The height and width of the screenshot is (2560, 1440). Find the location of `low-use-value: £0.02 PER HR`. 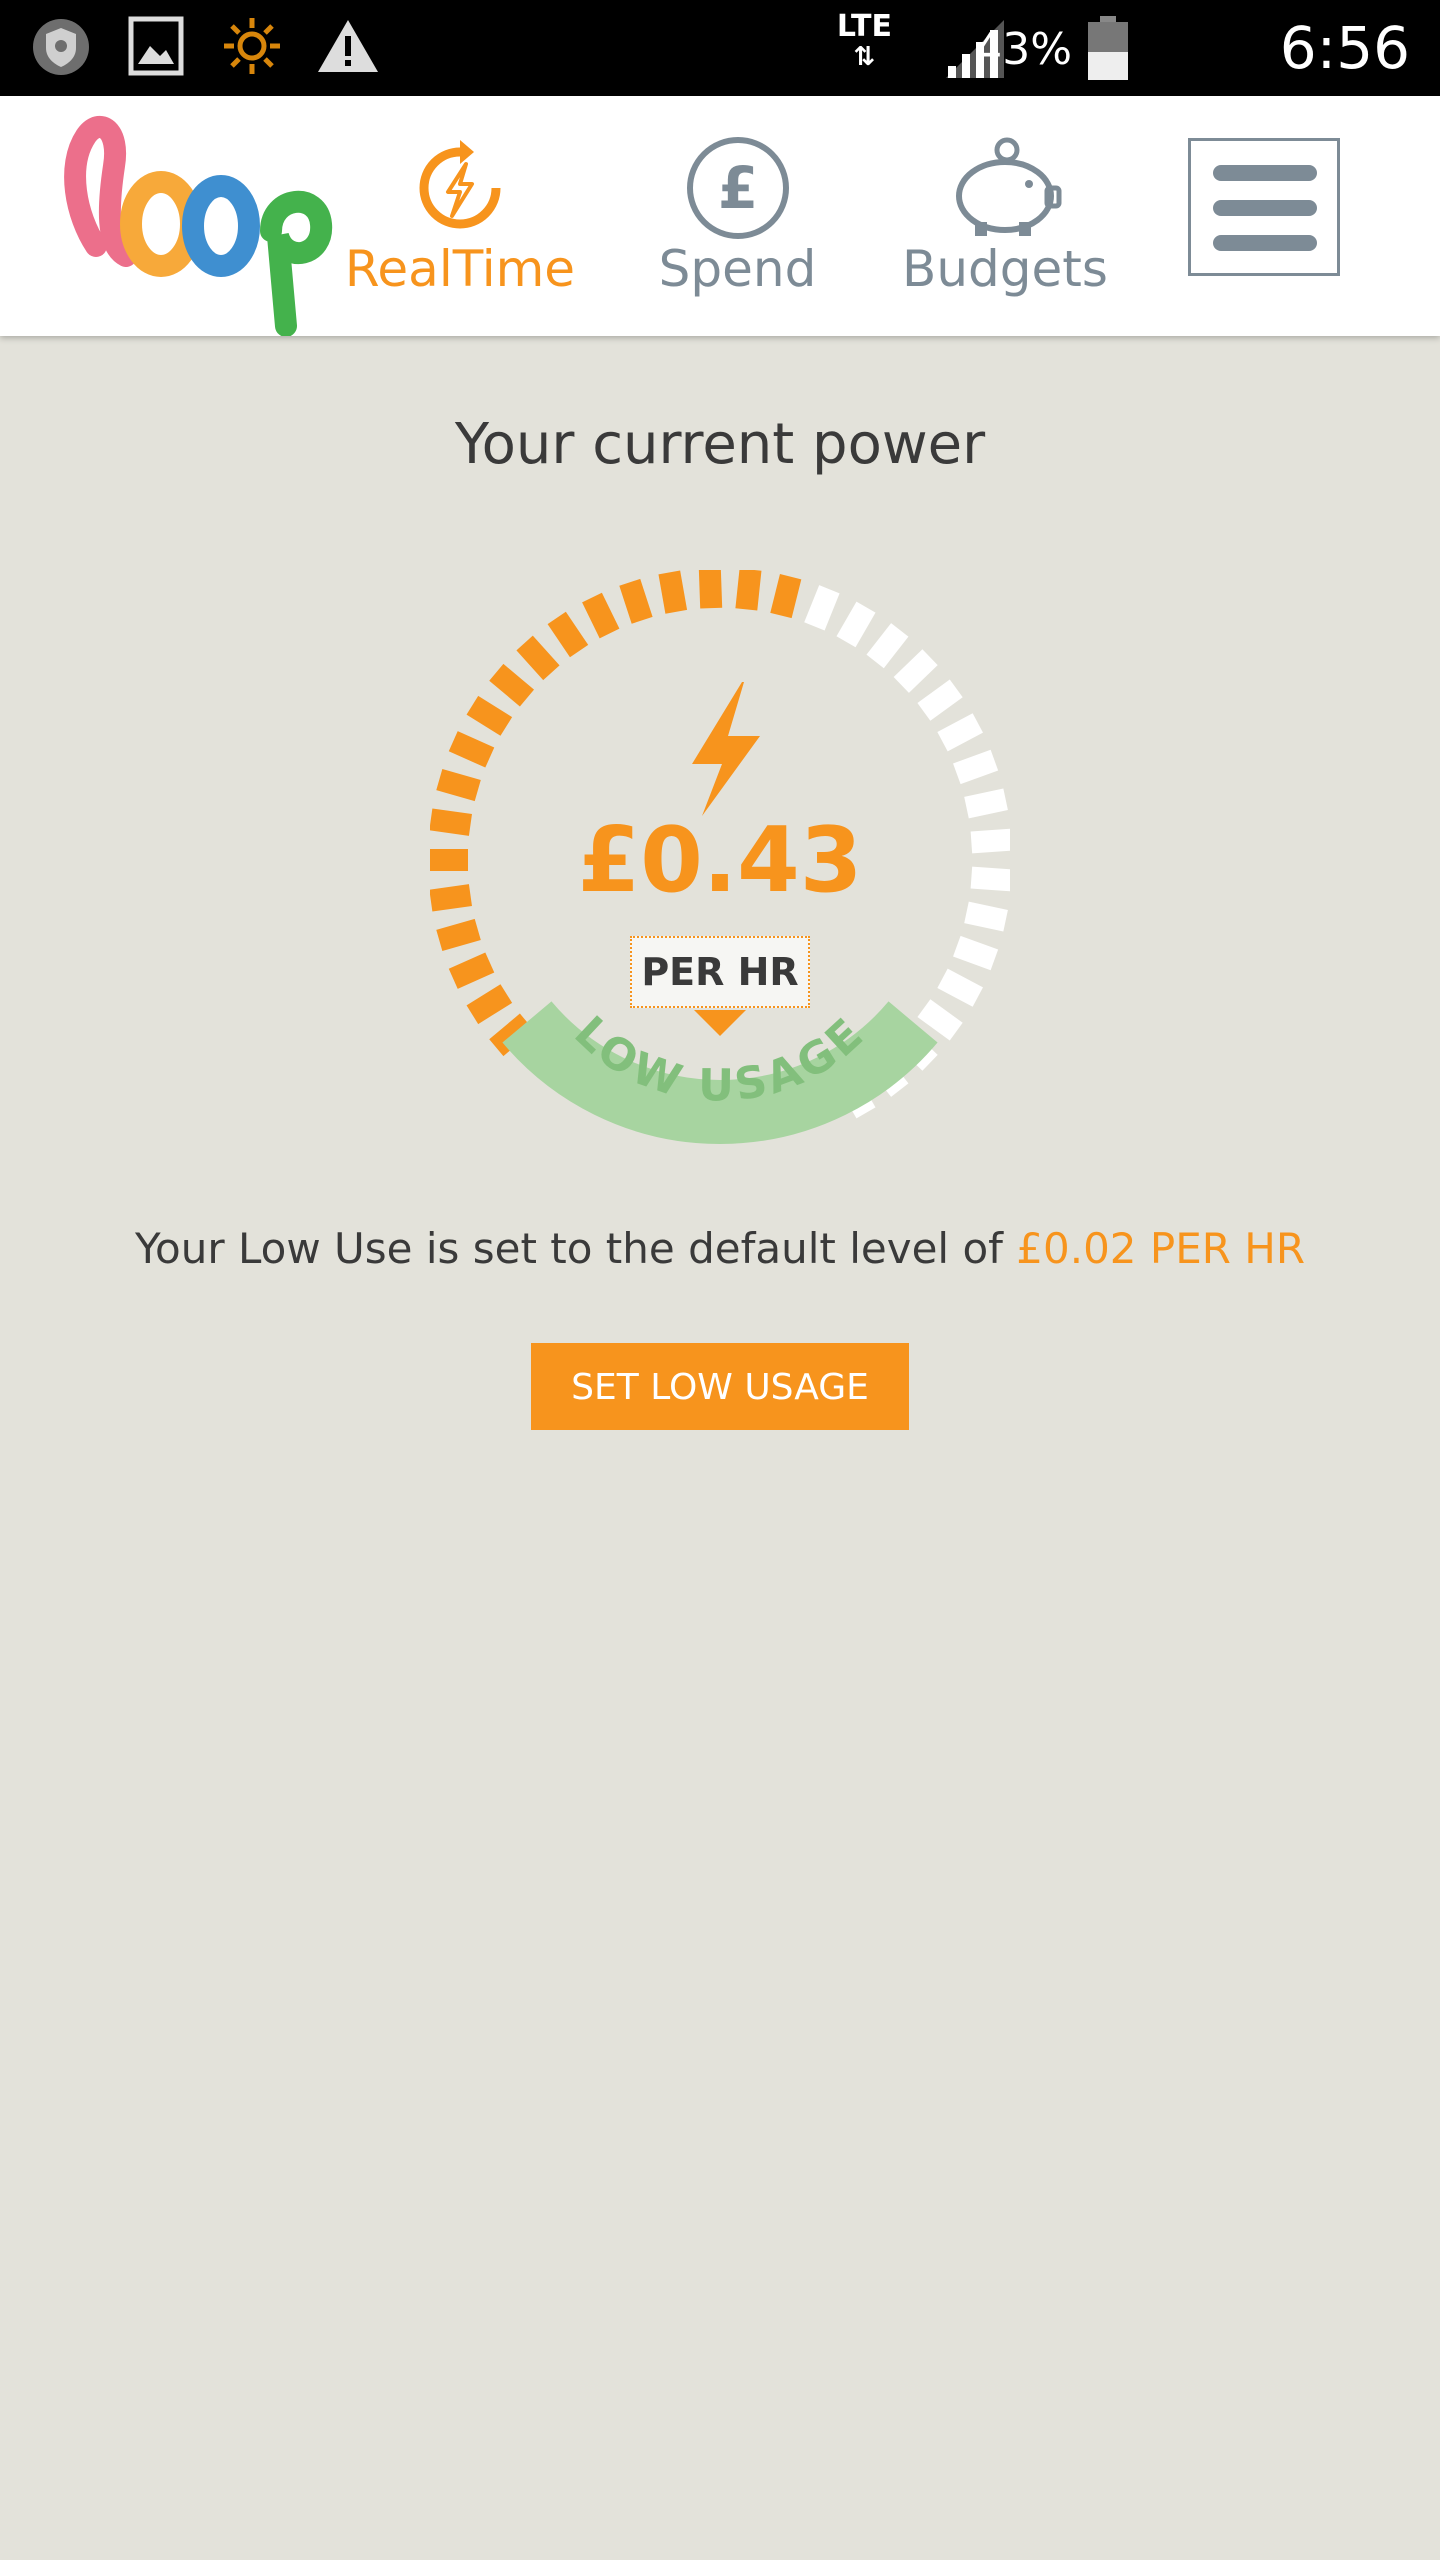

low-use-value: £0.02 PER HR is located at coordinates (1161, 1248).